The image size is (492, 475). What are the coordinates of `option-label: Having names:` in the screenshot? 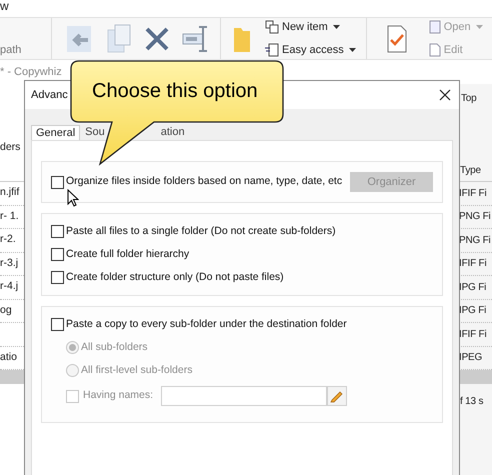 It's located at (118, 396).